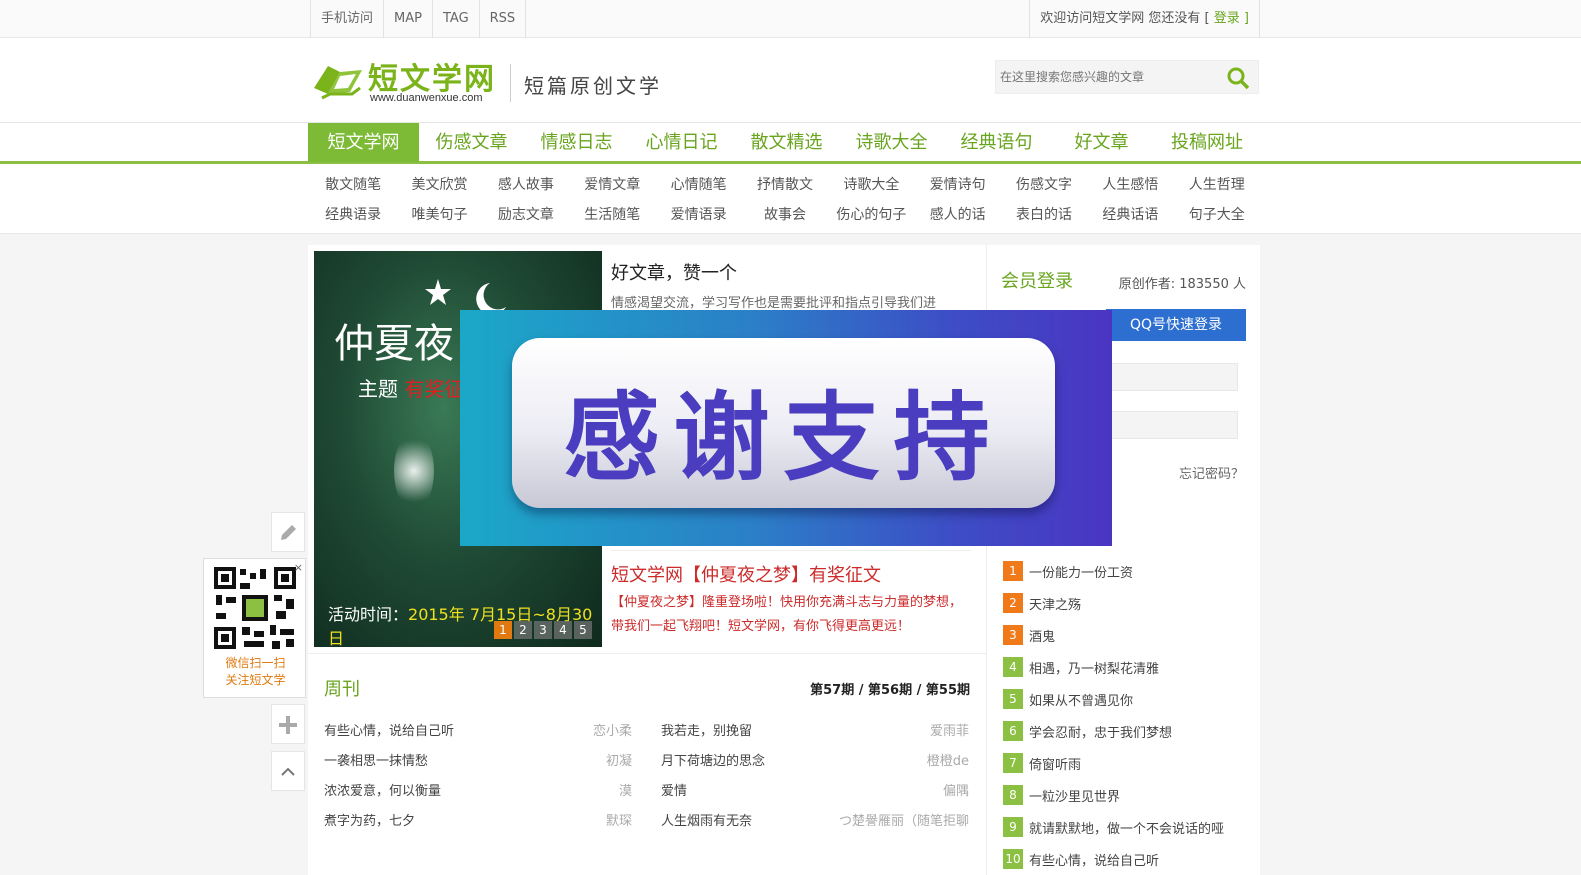 The image size is (1581, 875). Describe the element at coordinates (347, 19) in the screenshot. I see `top-link-mobile: 手机访问` at that location.